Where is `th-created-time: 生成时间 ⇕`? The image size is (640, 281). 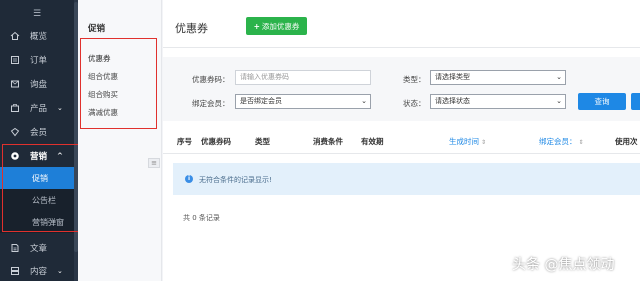
th-created-time: 生成时间 ⇕ is located at coordinates (467, 141).